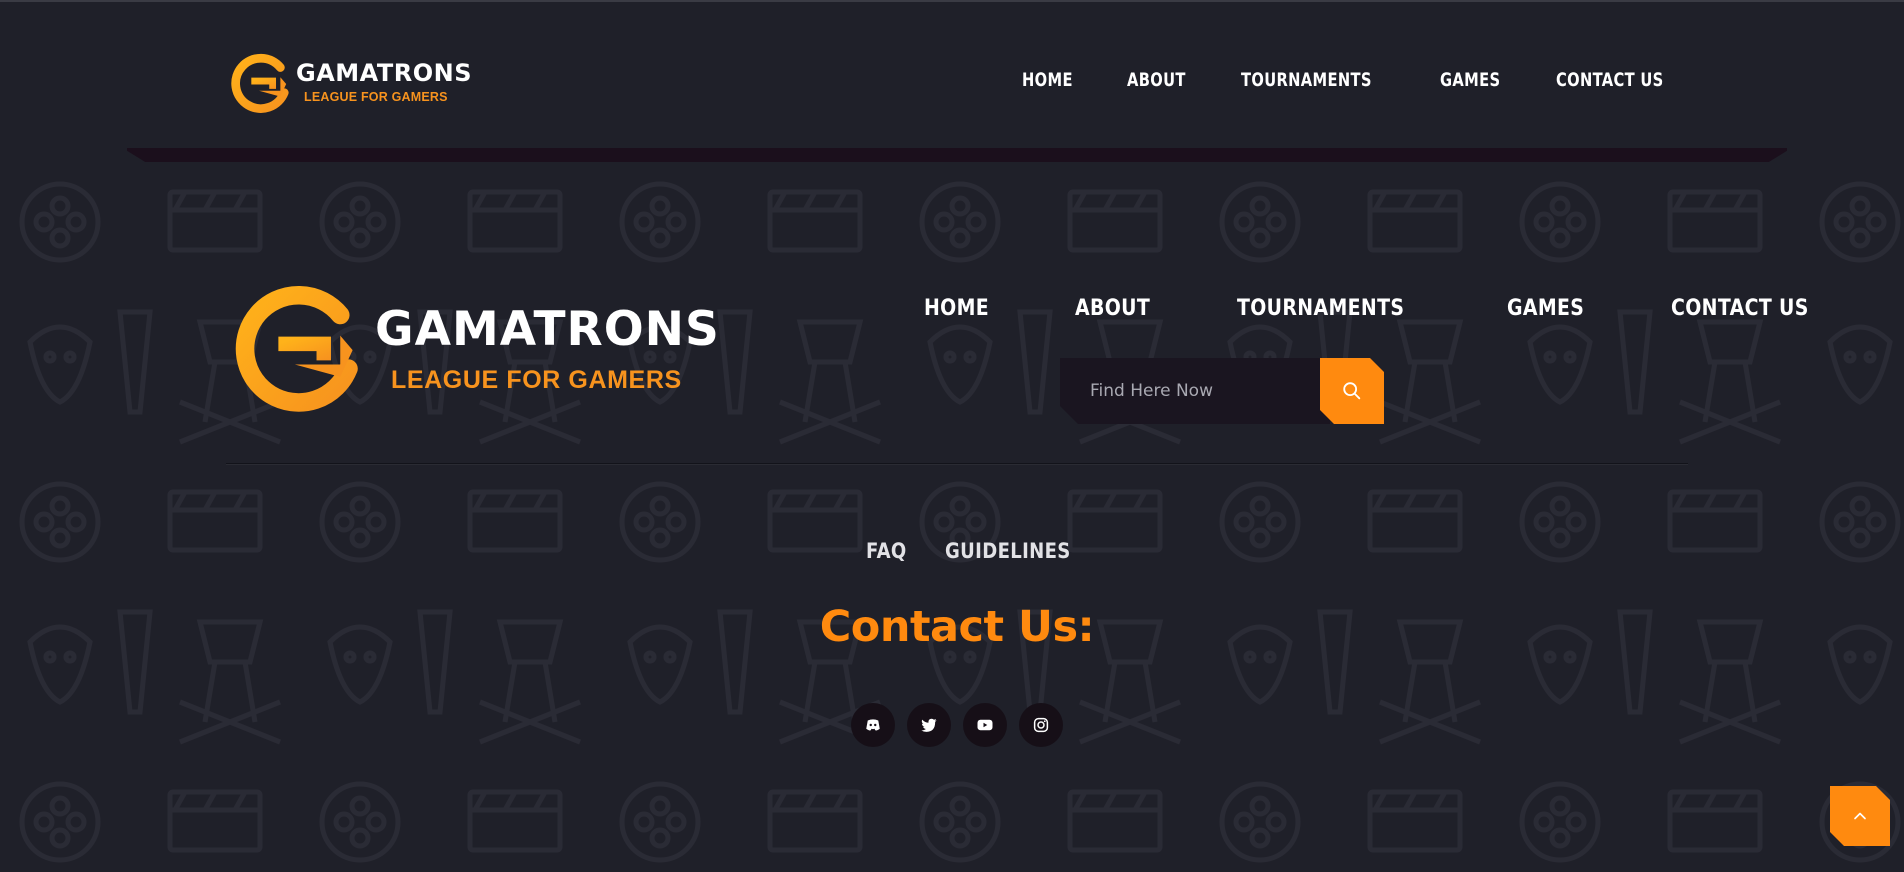 Image resolution: width=1904 pixels, height=872 pixels. I want to click on chevron-up-icon, so click(1860, 816).